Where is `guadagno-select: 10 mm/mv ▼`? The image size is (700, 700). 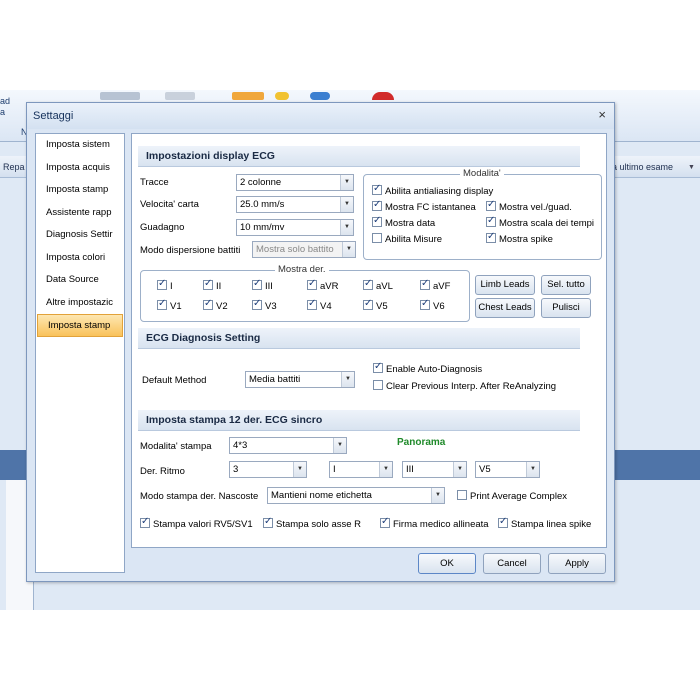
guadagno-select: 10 mm/mv ▼ is located at coordinates (295, 227).